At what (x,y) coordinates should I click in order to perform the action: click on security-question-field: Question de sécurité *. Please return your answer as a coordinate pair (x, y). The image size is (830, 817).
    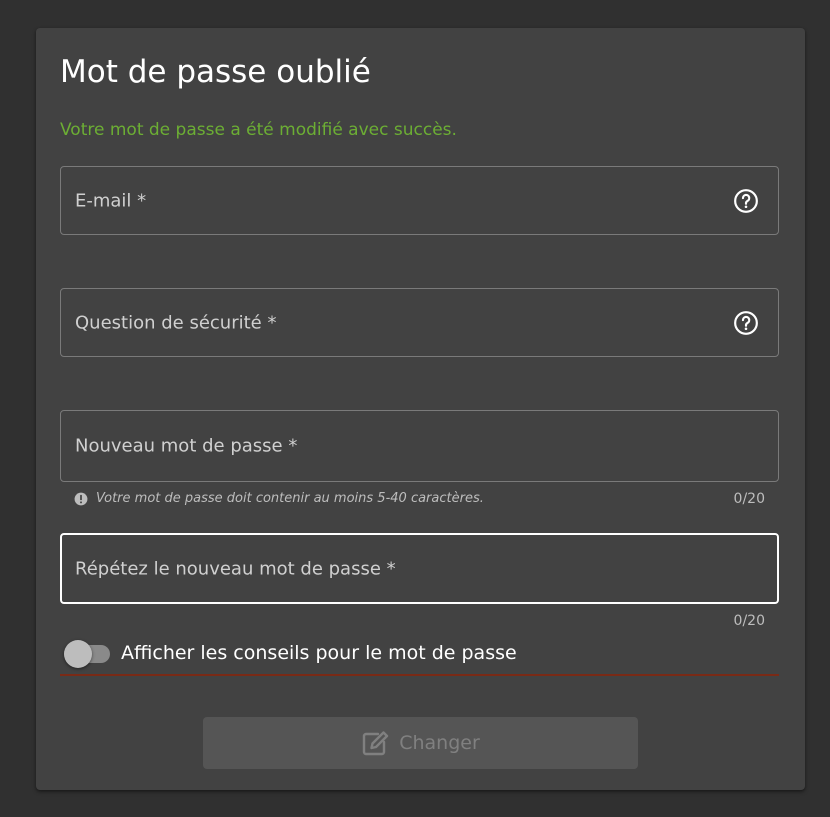
    Looking at the image, I should click on (419, 322).